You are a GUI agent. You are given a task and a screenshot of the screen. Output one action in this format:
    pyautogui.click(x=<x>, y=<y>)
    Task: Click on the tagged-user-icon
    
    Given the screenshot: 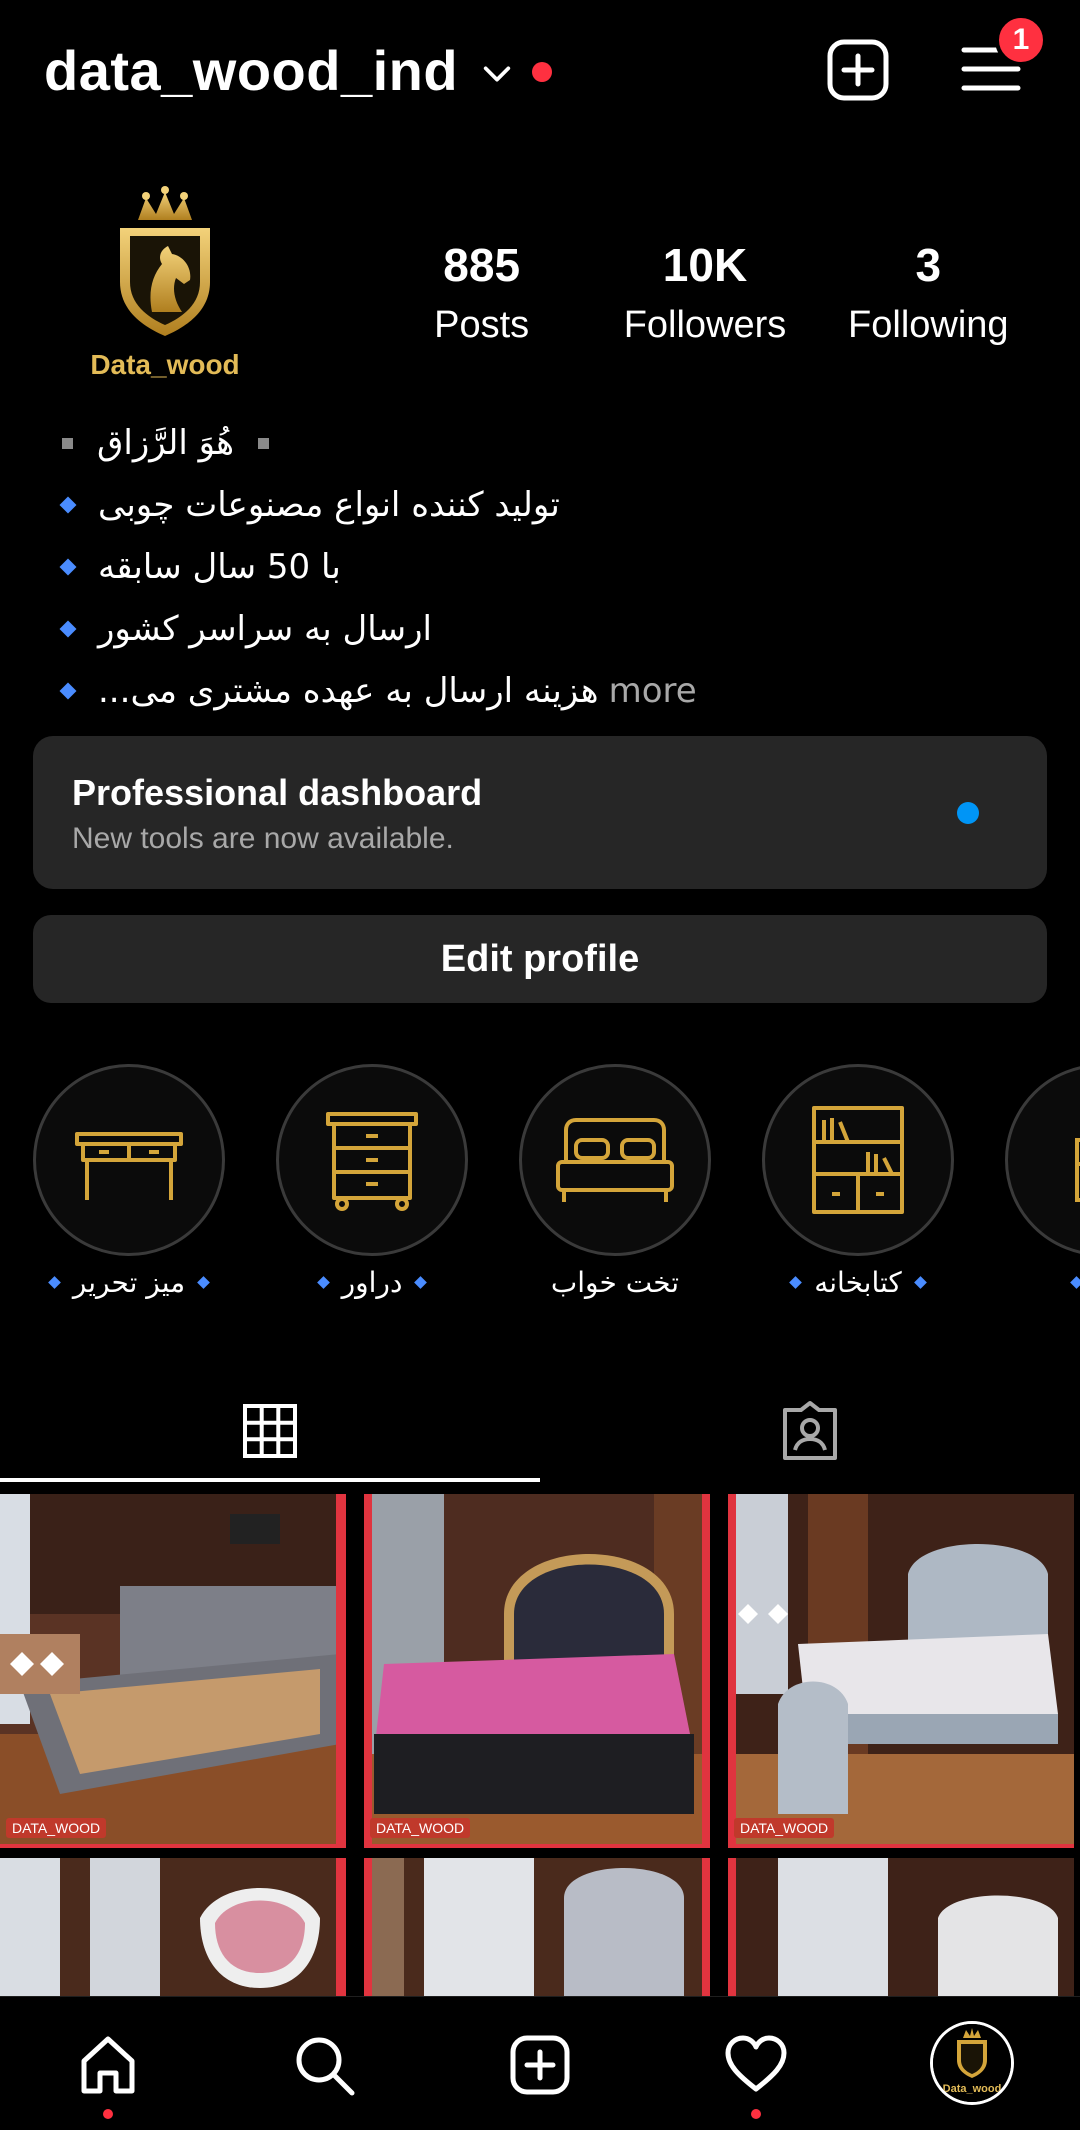 What is the action you would take?
    pyautogui.click(x=810, y=1430)
    